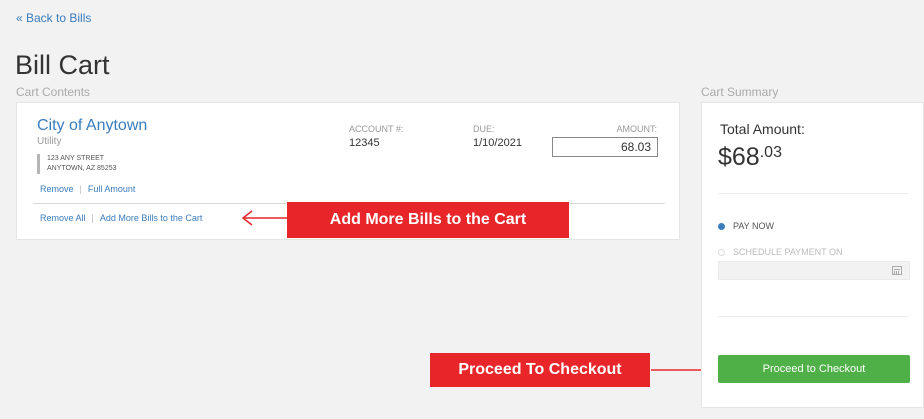 The height and width of the screenshot is (419, 924). I want to click on schedule-payment-radio, so click(721, 252).